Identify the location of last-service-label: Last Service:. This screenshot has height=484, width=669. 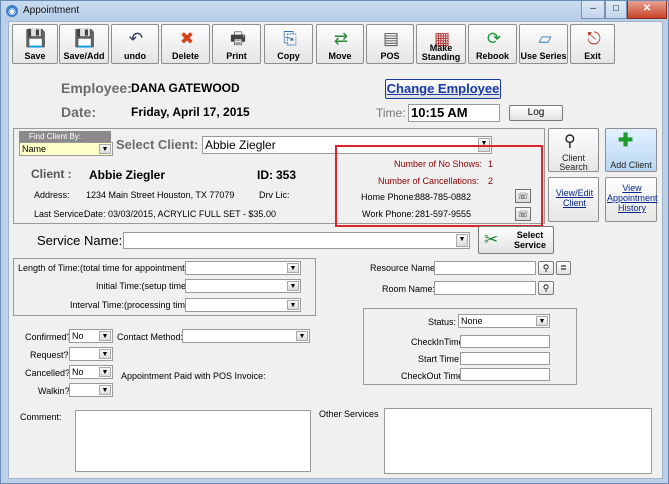
(60, 214).